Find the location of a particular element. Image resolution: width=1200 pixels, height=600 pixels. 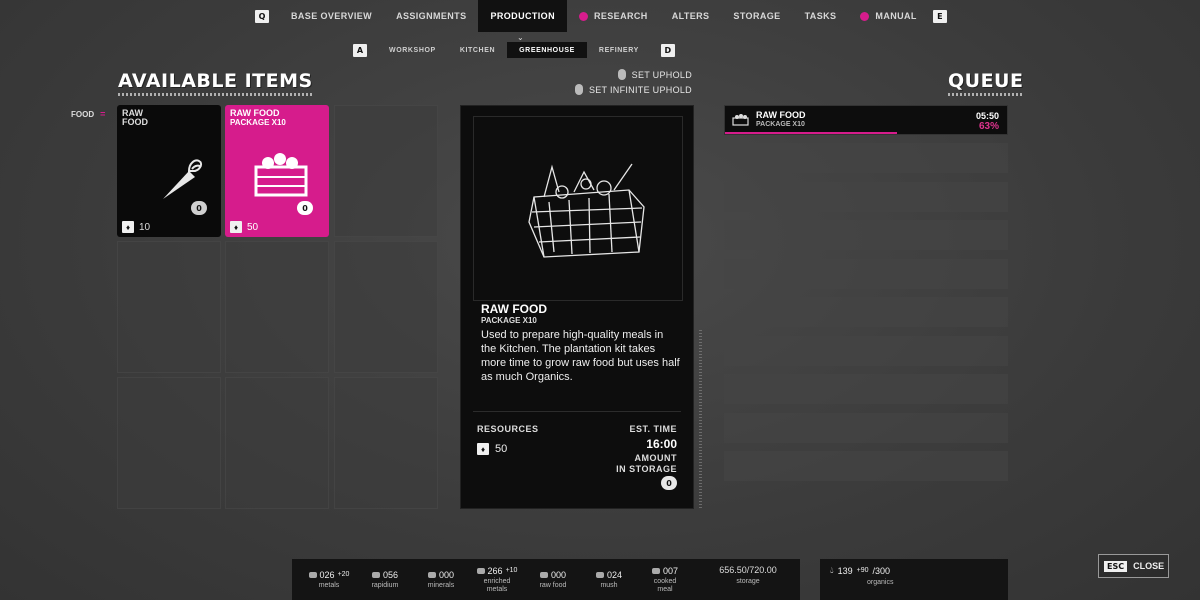

close-button: ESC CLOSE is located at coordinates (1133, 566).